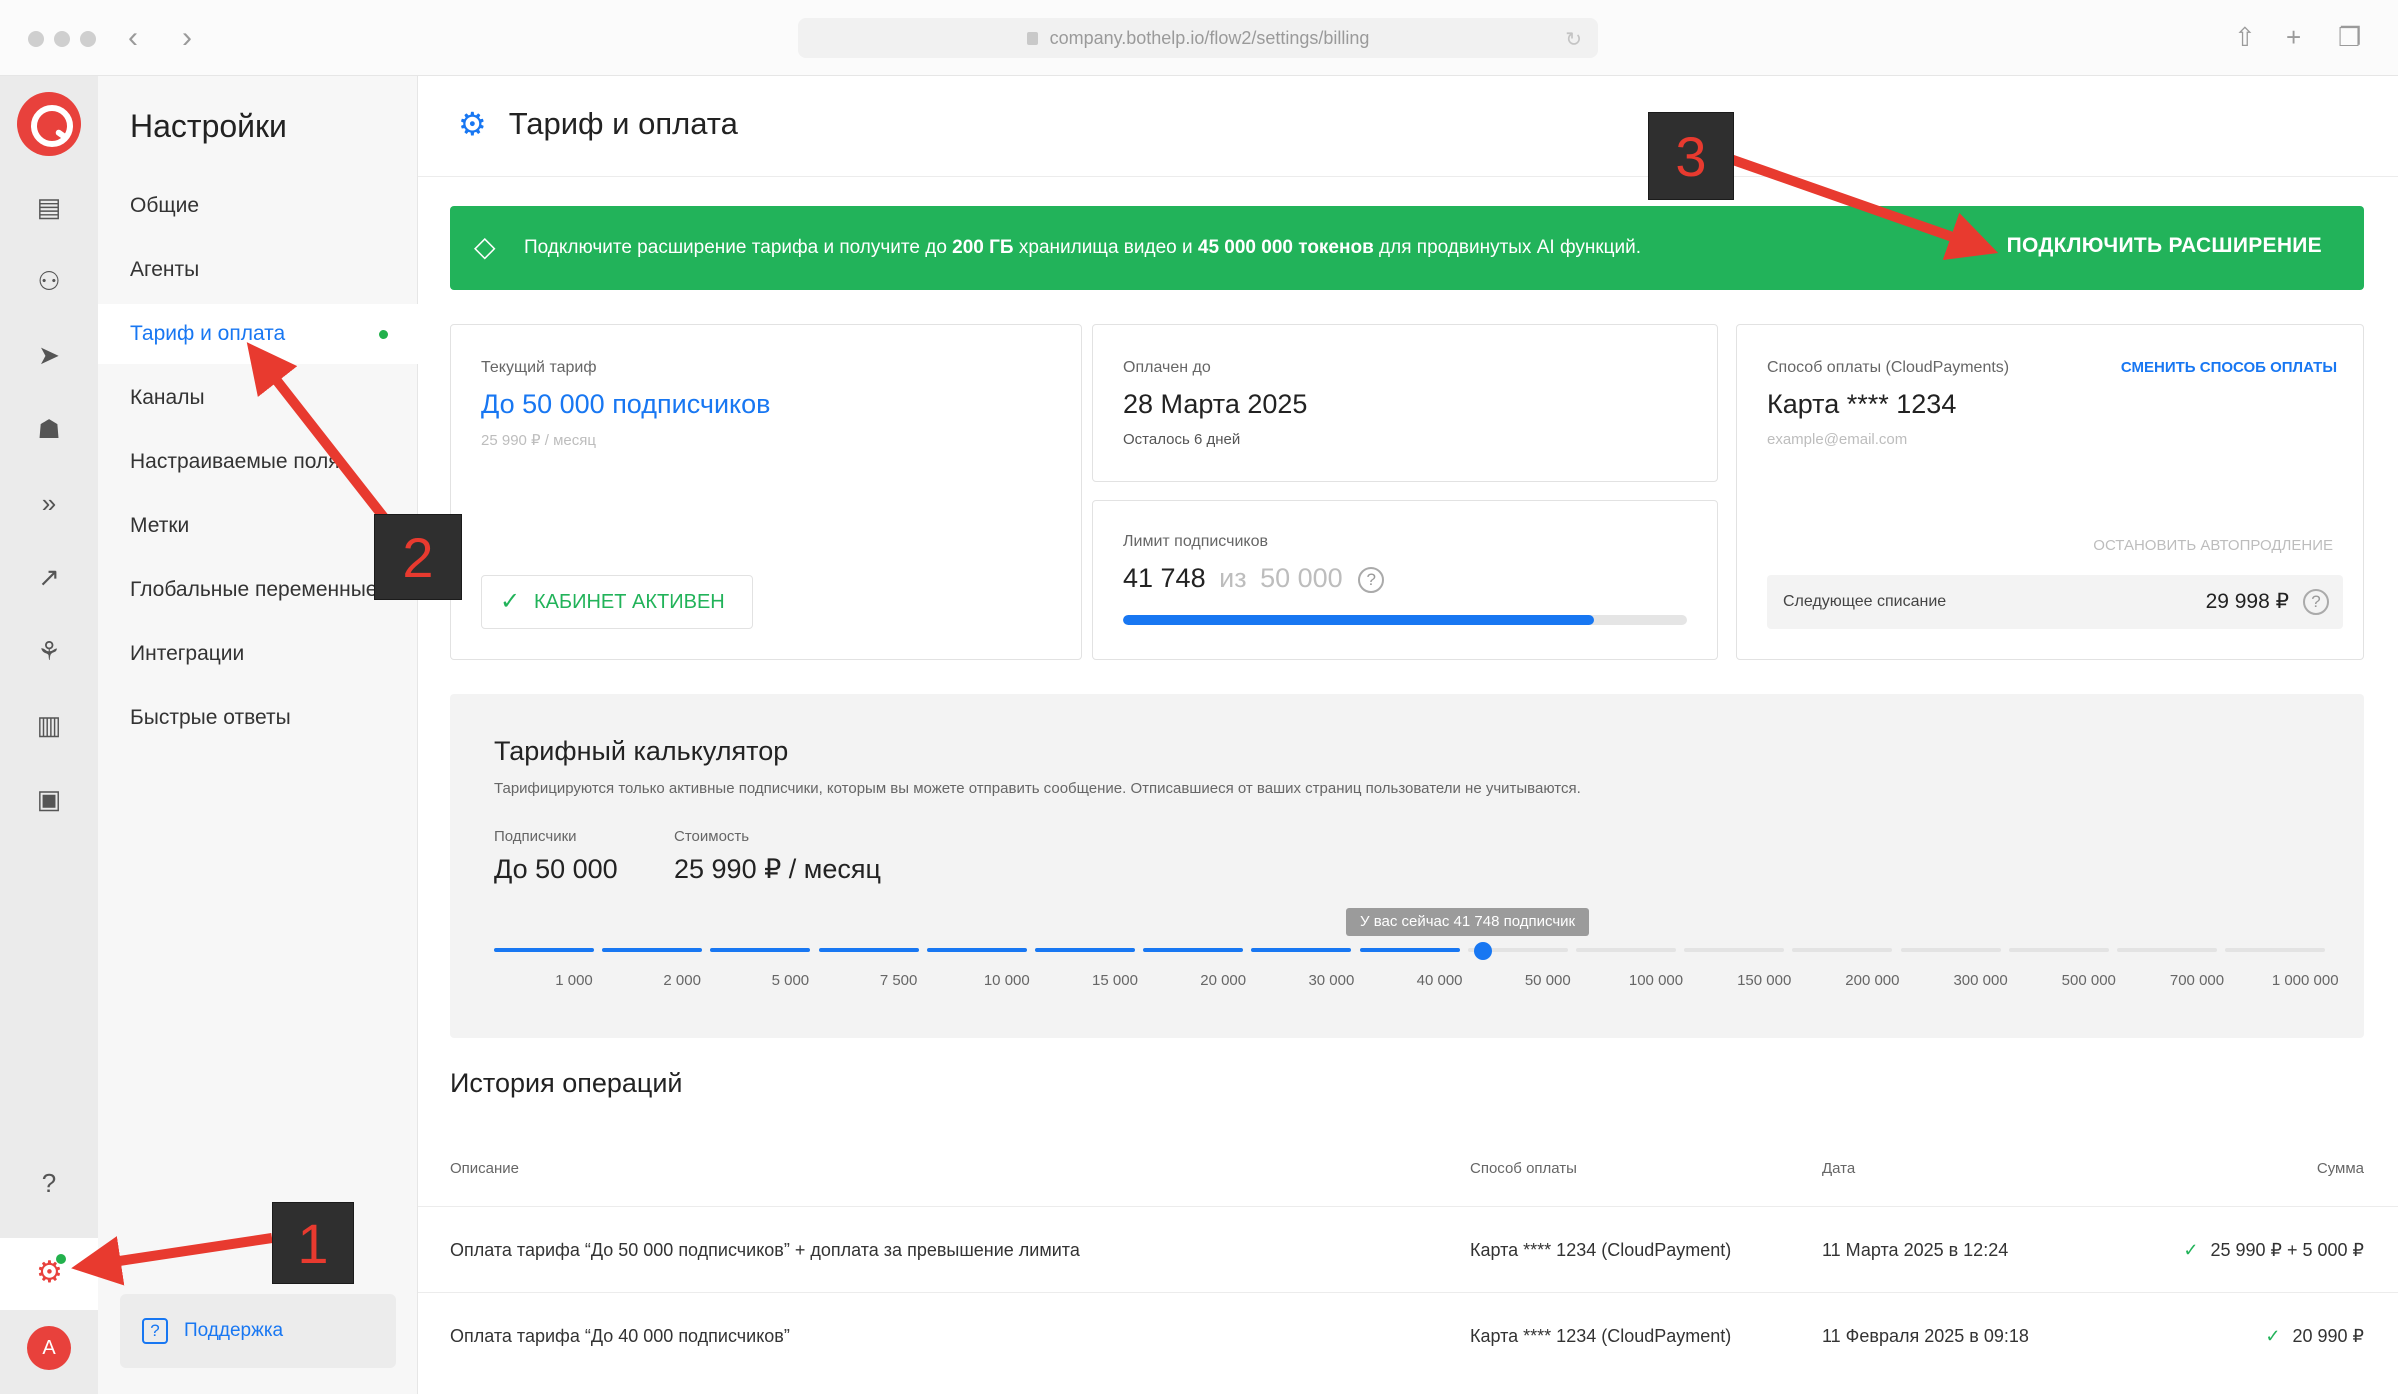 The height and width of the screenshot is (1394, 2398). Describe the element at coordinates (258, 462) in the screenshot. I see `sidebar-item-custom-fields: Настраиваемые поля` at that location.